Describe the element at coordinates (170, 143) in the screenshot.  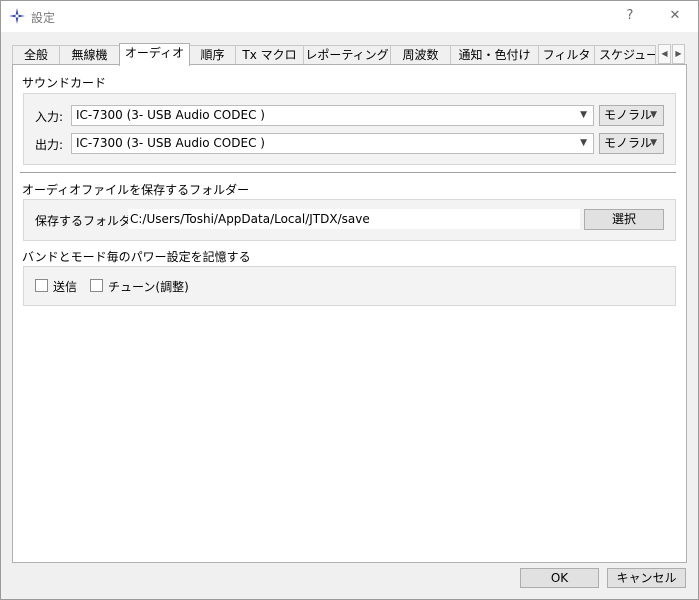
I see `output-device-value: IC-7300 (3- USB Audio CODEC )` at that location.